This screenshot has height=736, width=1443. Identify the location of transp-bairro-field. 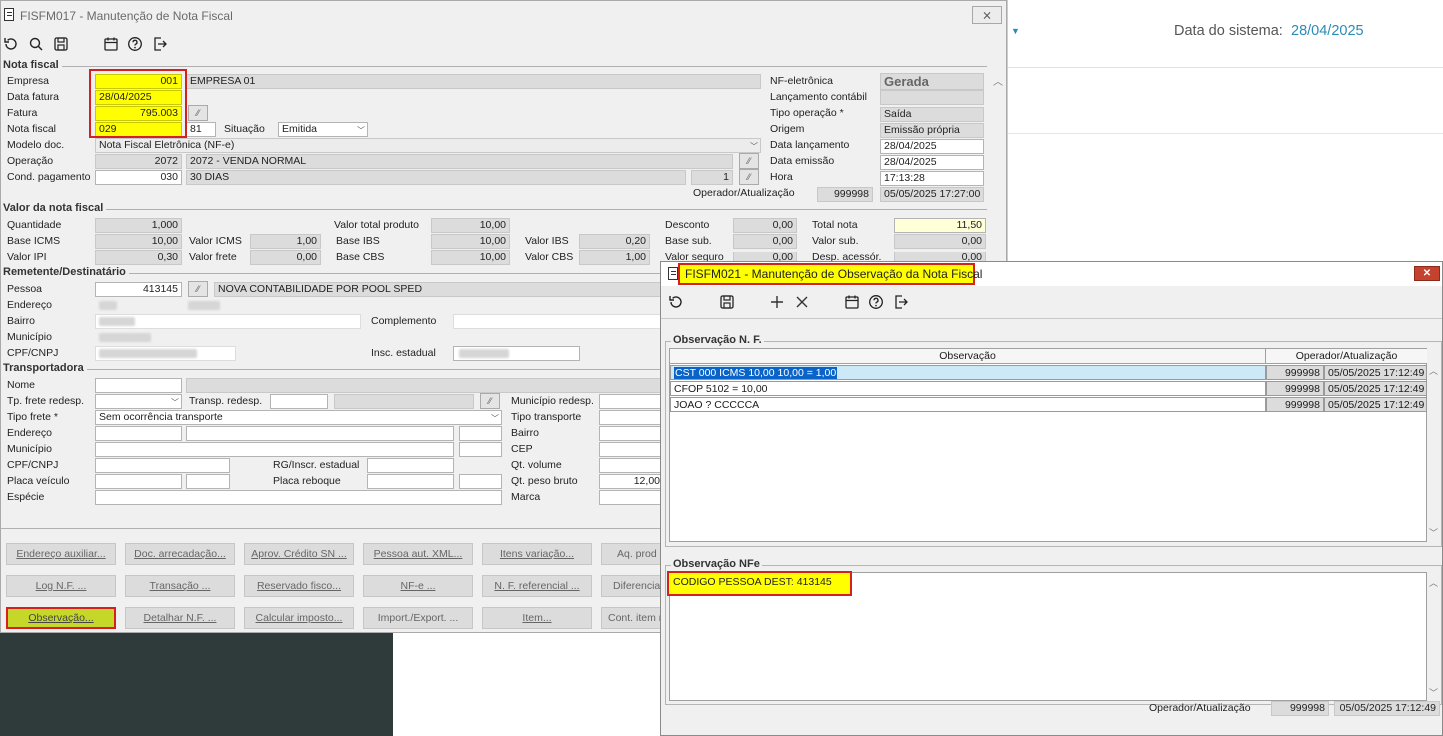
(631, 433).